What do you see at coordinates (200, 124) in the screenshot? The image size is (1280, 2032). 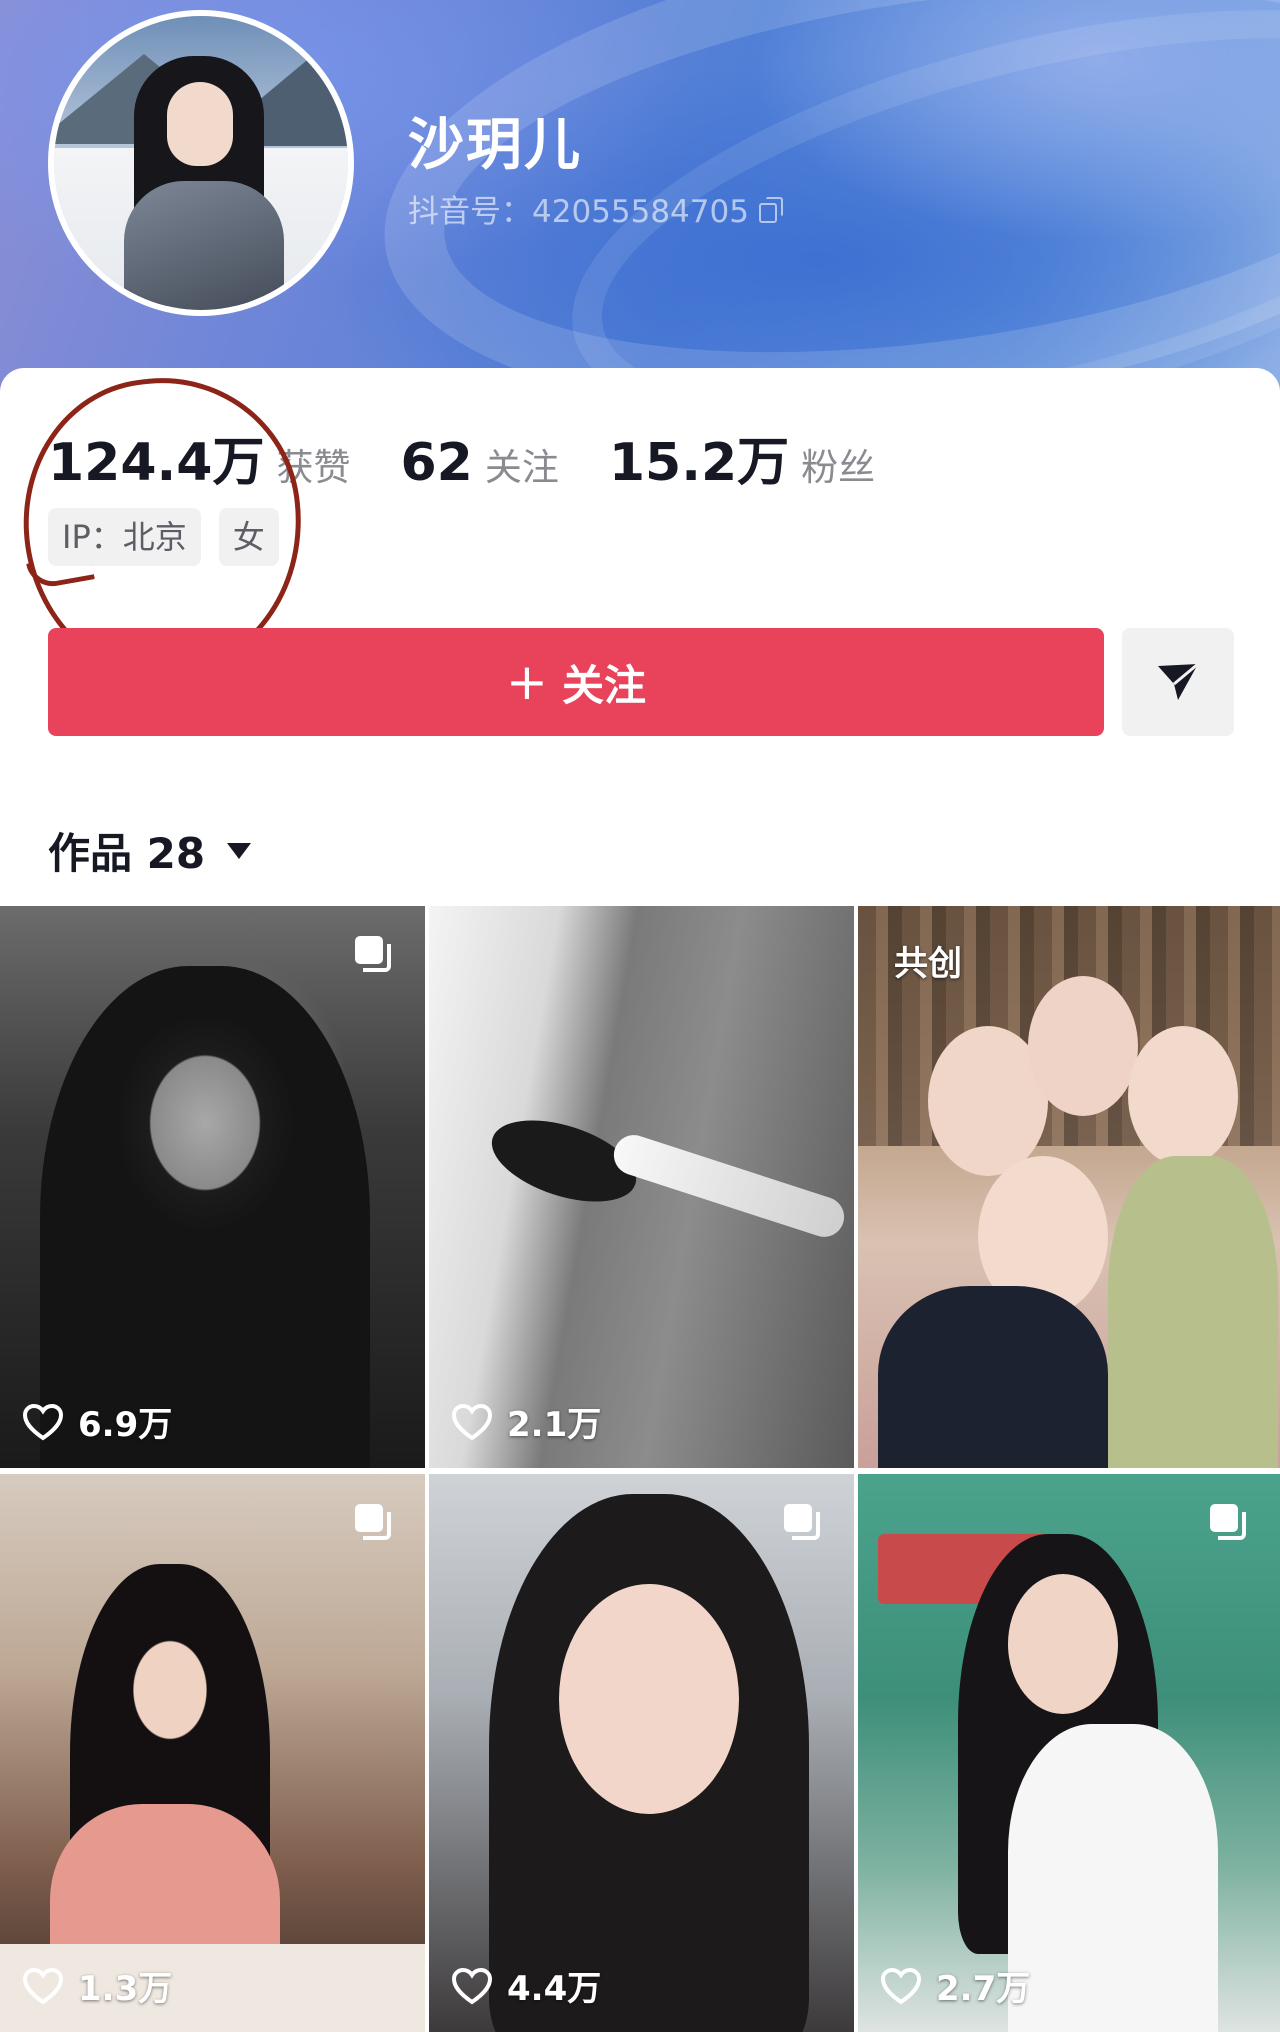 I see `avatar-face` at bounding box center [200, 124].